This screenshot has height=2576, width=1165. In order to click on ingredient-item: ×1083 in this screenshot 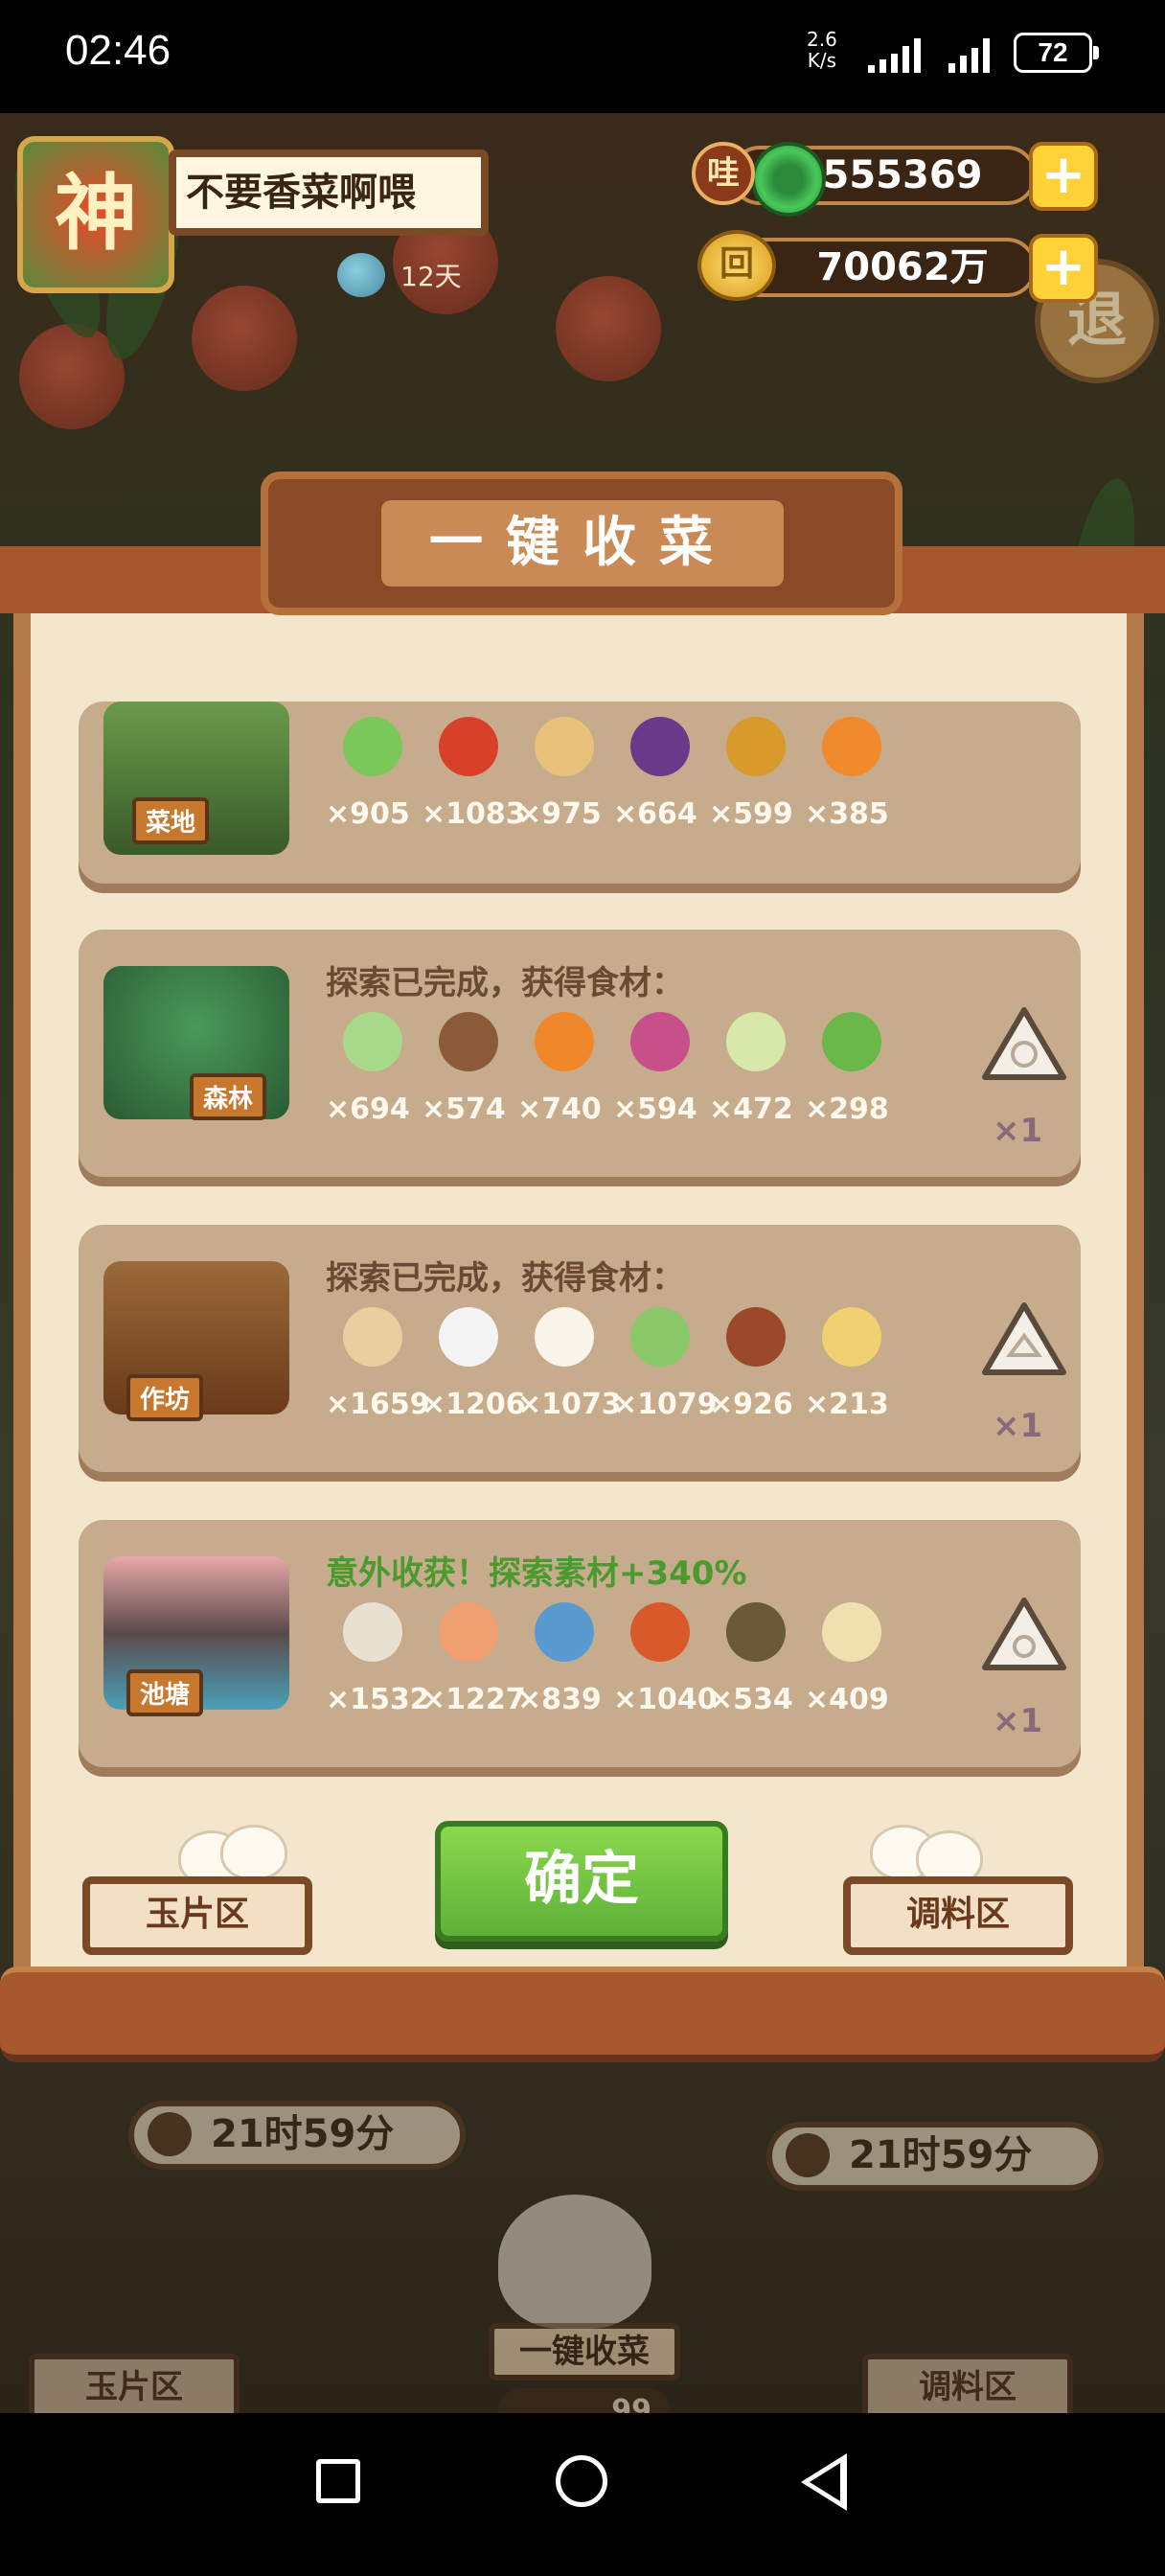, I will do `click(474, 789)`.